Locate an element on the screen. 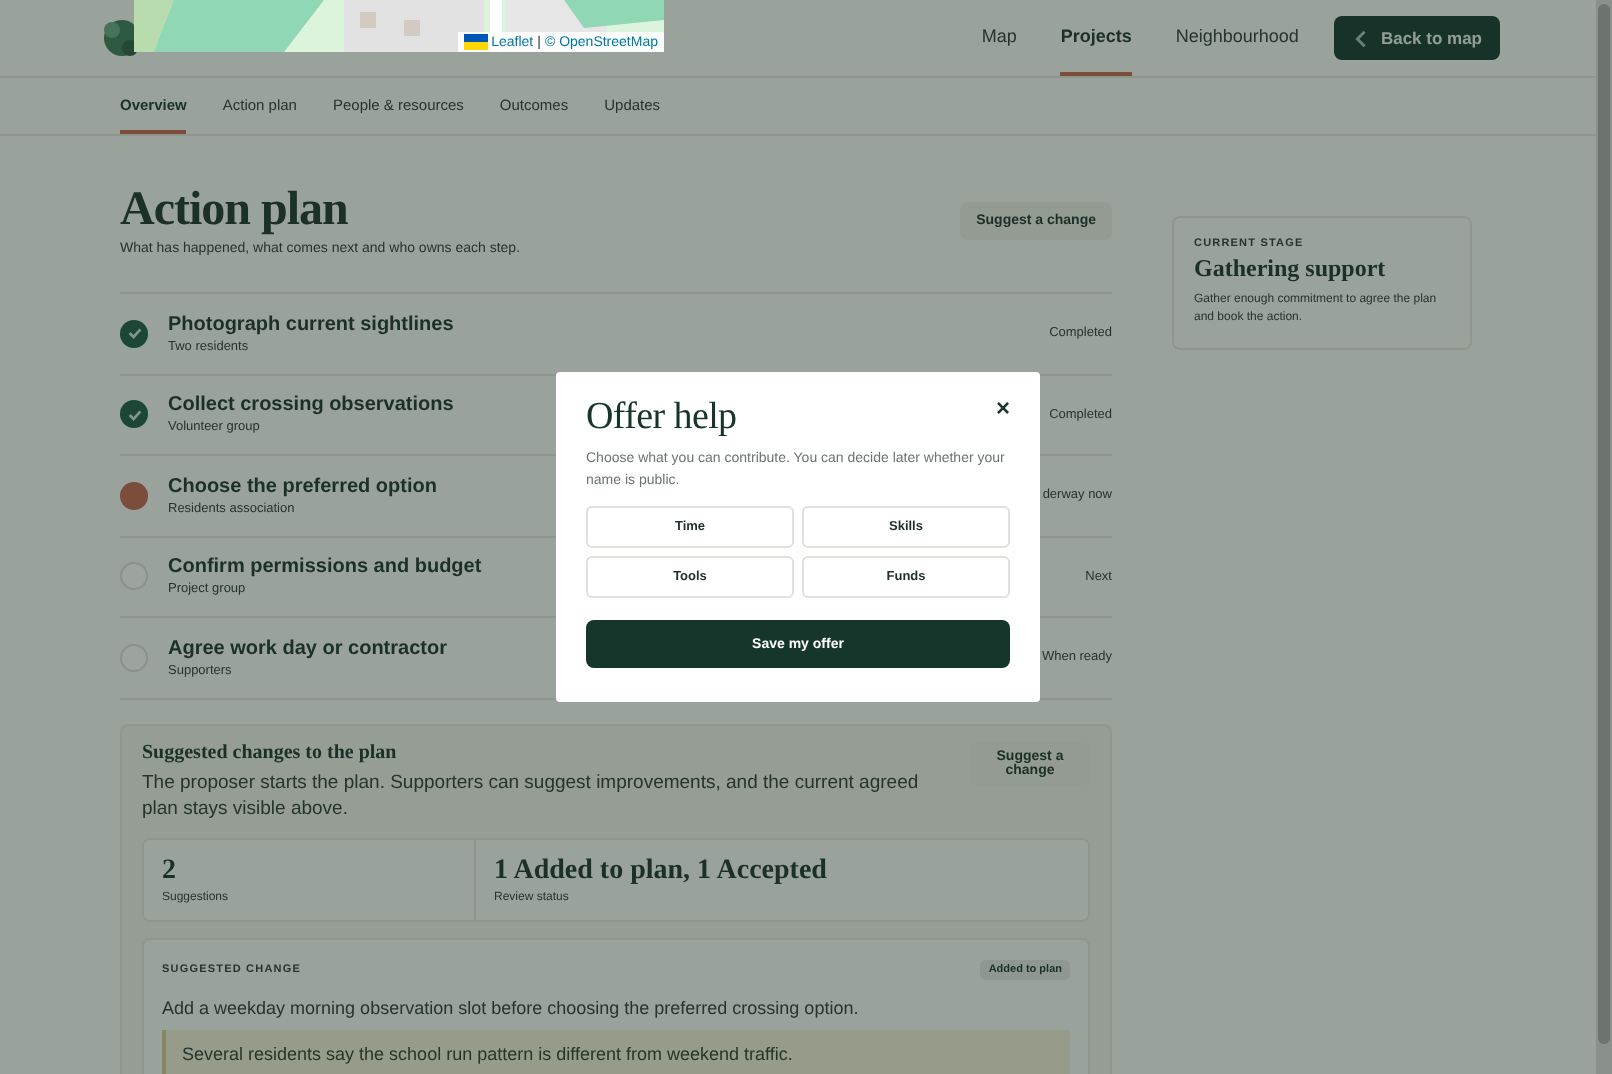  nav-link: Projects is located at coordinates (1096, 38).